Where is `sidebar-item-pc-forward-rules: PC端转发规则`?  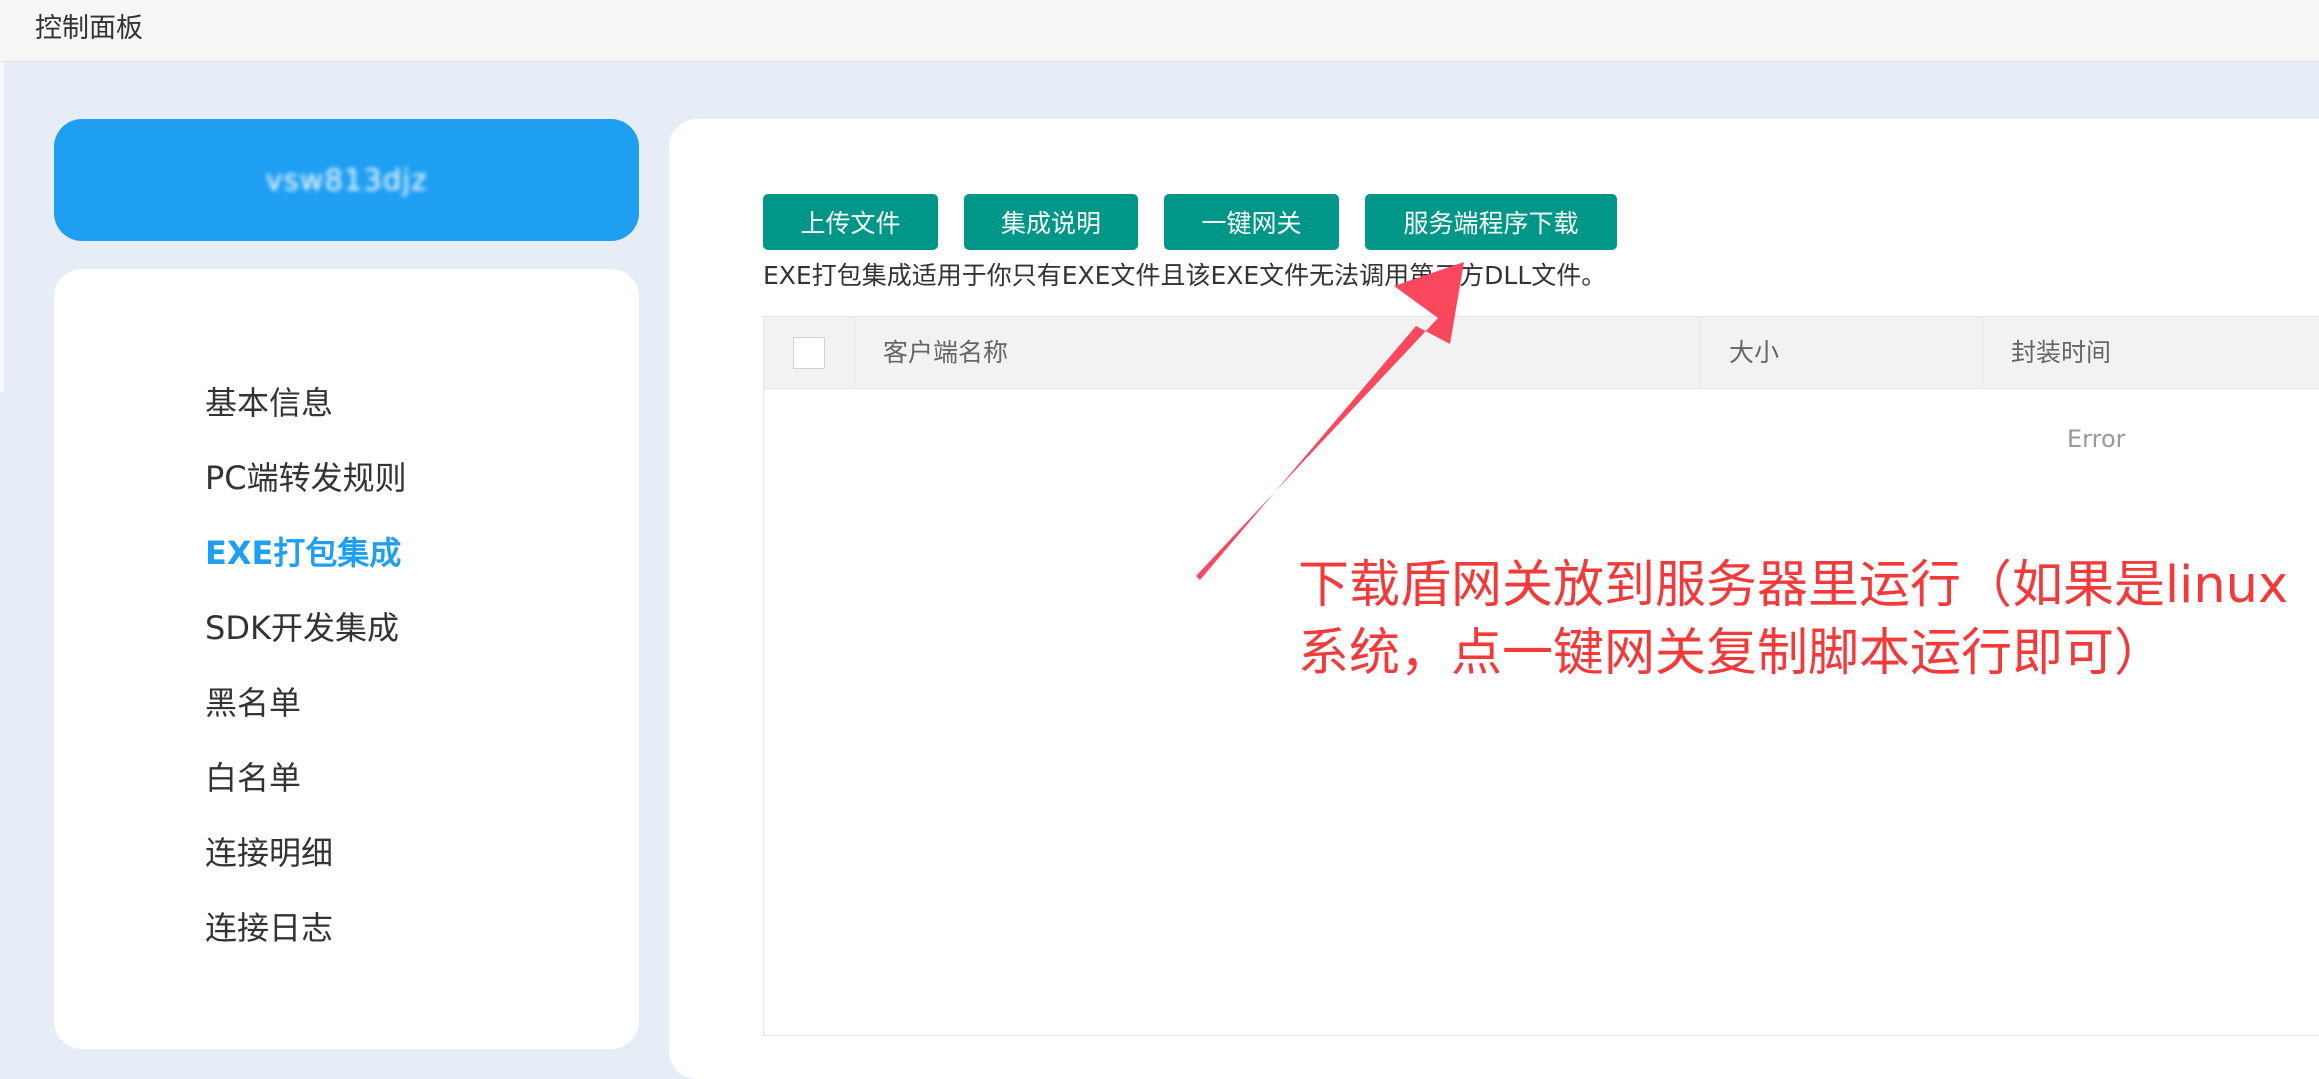 sidebar-item-pc-forward-rules: PC端转发规则 is located at coordinates (306, 476).